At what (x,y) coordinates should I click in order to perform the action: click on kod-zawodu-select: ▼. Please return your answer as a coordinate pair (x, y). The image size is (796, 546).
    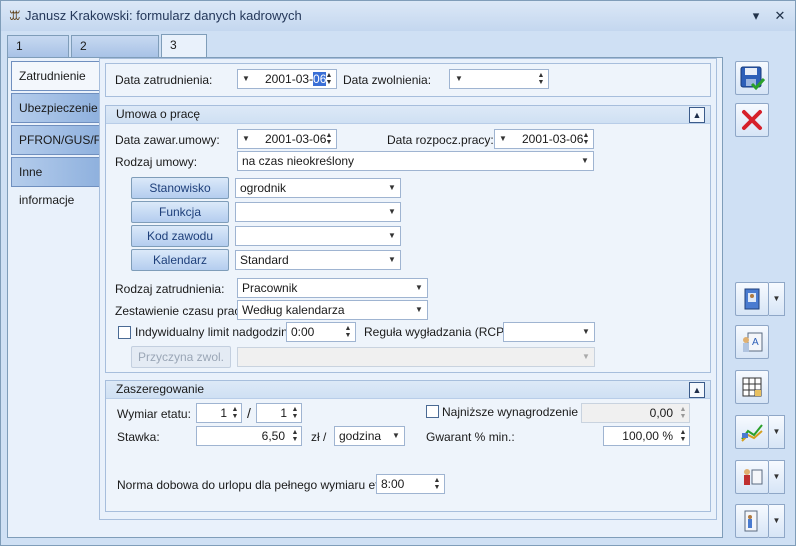
    Looking at the image, I should click on (318, 236).